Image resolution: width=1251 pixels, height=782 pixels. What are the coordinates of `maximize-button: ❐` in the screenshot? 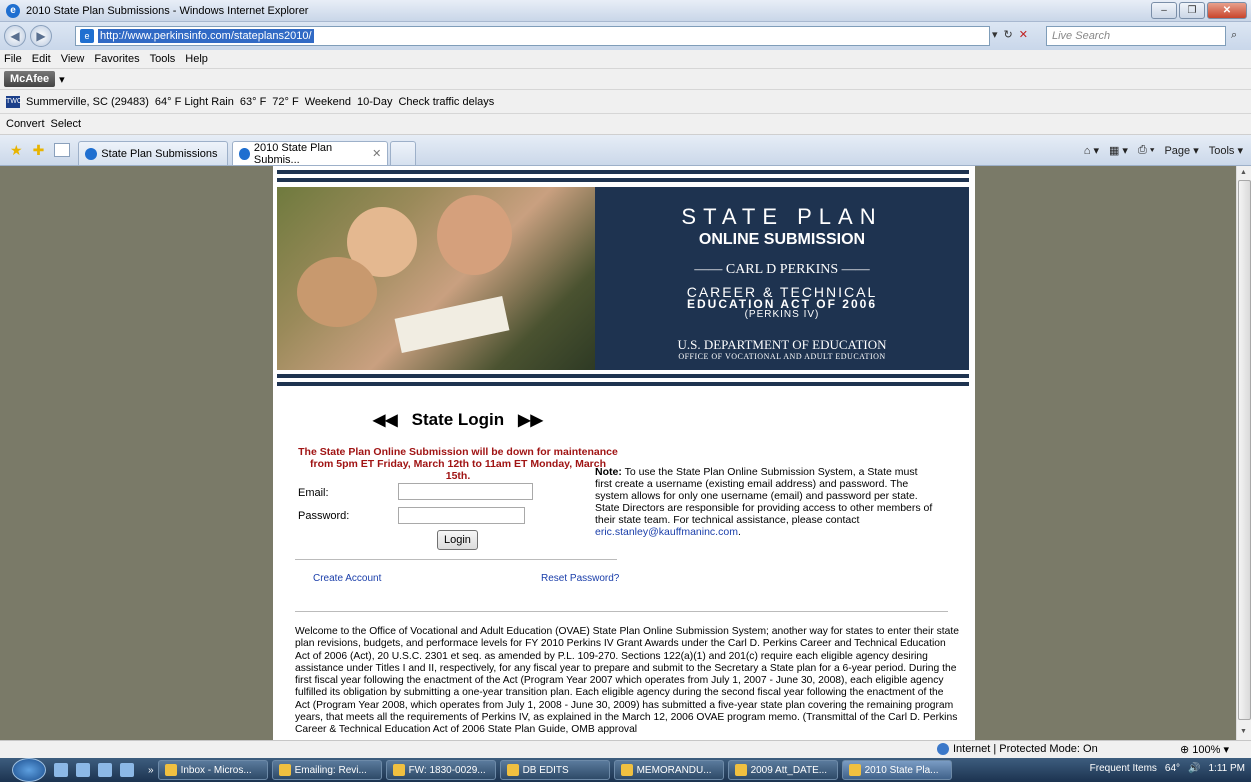 It's located at (1192, 10).